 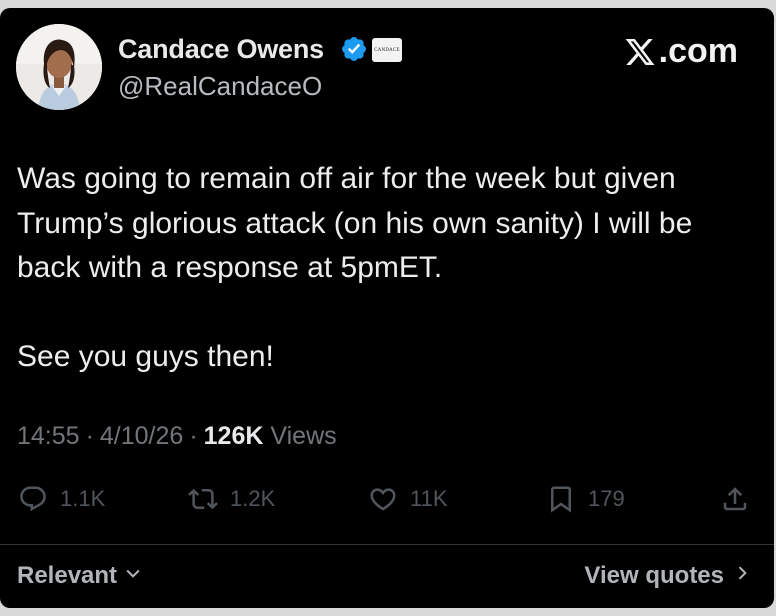 I want to click on sort-dropdown: Relevant, so click(x=80, y=576).